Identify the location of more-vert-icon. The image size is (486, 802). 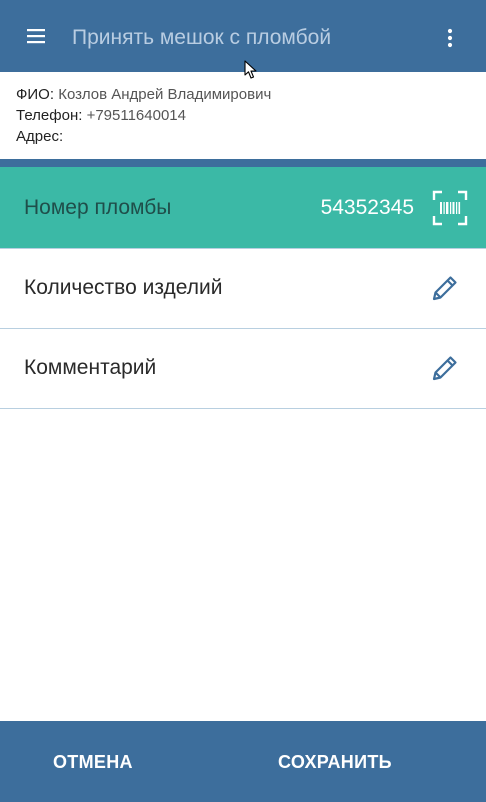
(450, 38).